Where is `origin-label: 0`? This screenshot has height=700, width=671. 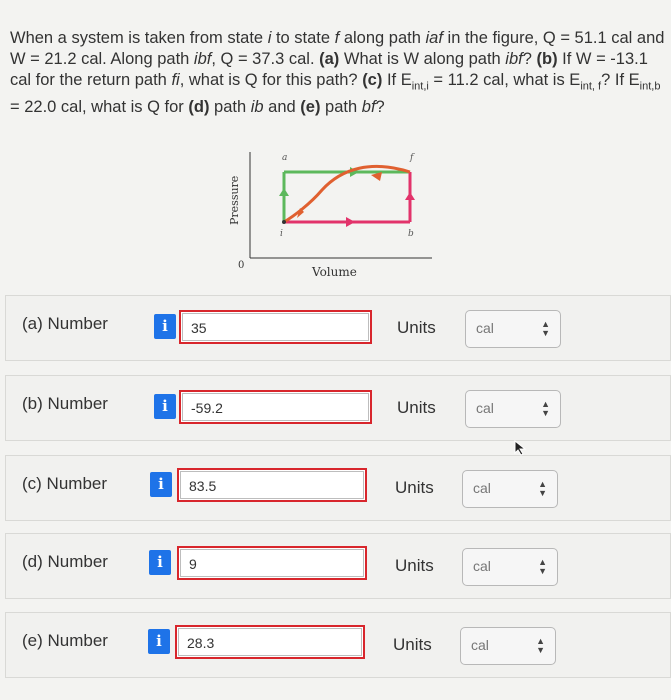 origin-label: 0 is located at coordinates (241, 265).